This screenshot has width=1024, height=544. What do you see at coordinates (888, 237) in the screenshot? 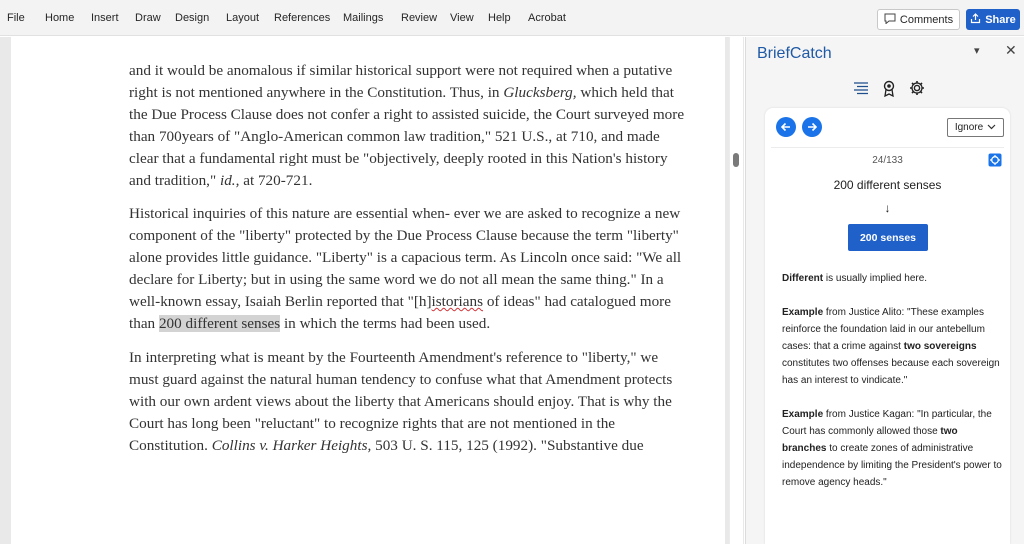
I see `suggestion-button: 200 senses` at bounding box center [888, 237].